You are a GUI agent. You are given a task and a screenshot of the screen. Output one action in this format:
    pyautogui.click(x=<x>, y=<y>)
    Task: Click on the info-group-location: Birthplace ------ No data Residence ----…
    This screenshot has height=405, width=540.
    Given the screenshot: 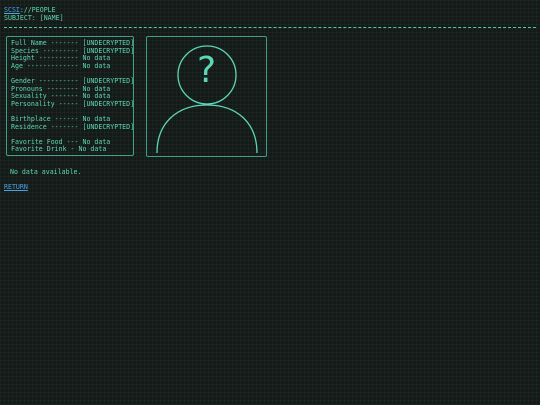 What is the action you would take?
    pyautogui.click(x=72, y=123)
    